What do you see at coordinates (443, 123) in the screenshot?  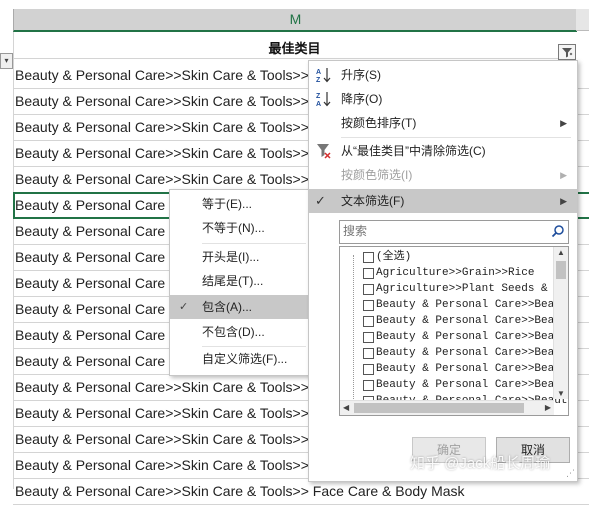 I see `sort-by-color: 按颜色排序(T) ▶` at bounding box center [443, 123].